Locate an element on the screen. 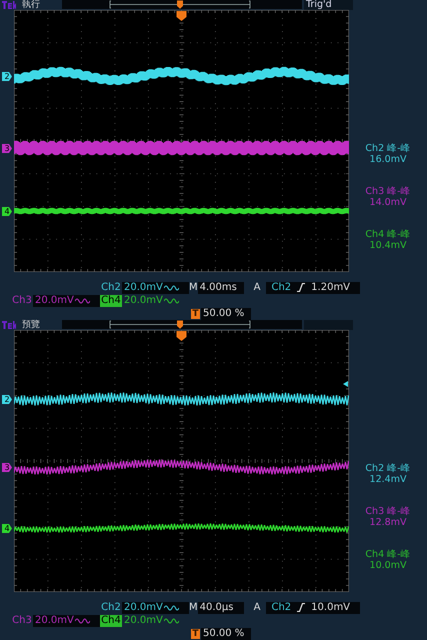 The height and width of the screenshot is (640, 427). measurement-value: 10.4mV is located at coordinates (388, 245).